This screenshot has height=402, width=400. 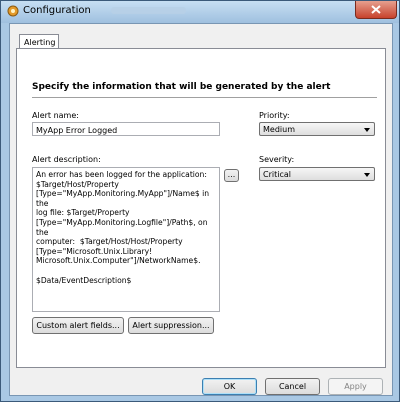 I want to click on priority-label: Priority:, so click(x=274, y=115).